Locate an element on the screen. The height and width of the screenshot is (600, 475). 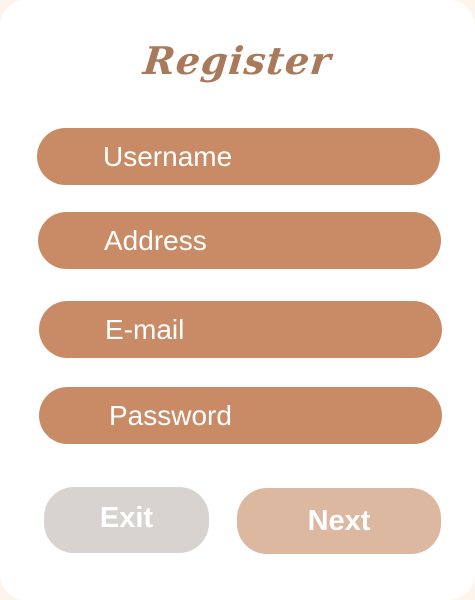
exit-button: Exit is located at coordinates (126, 520).